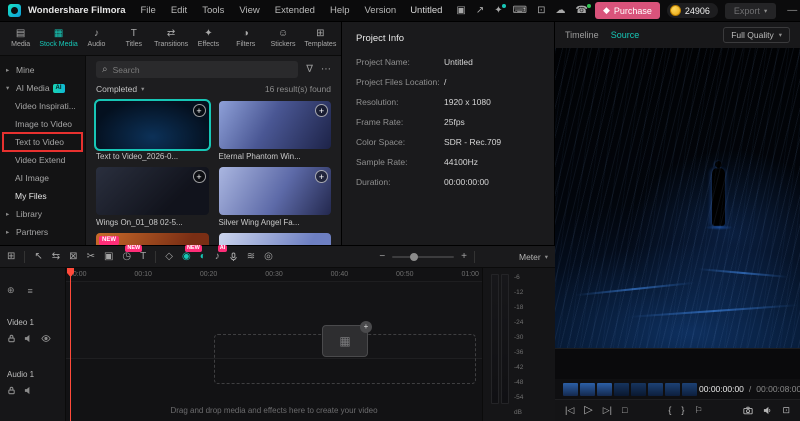 Image resolution: width=800 pixels, height=421 pixels. Describe the element at coordinates (42, 214) in the screenshot. I see `sidebar-item-library: ▸ Library` at that location.